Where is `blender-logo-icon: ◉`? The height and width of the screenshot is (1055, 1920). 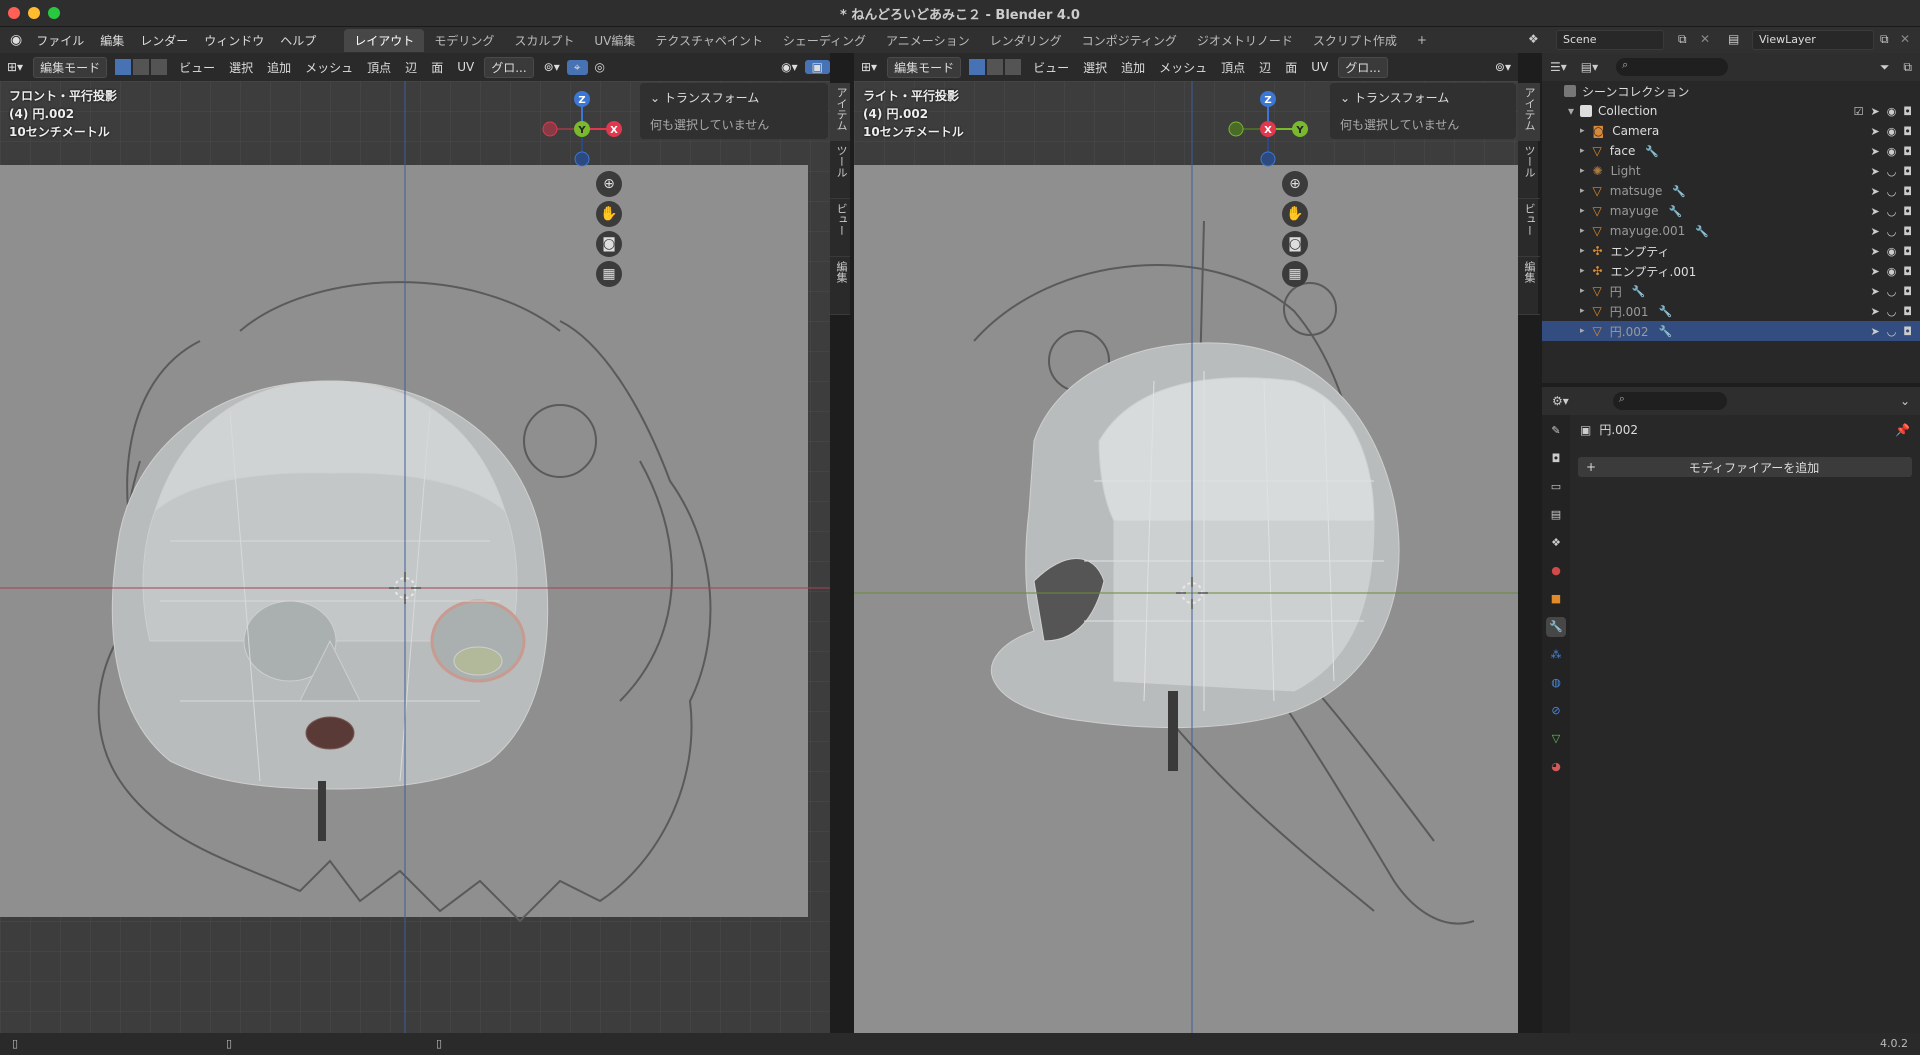 blender-logo-icon: ◉ is located at coordinates (14, 40).